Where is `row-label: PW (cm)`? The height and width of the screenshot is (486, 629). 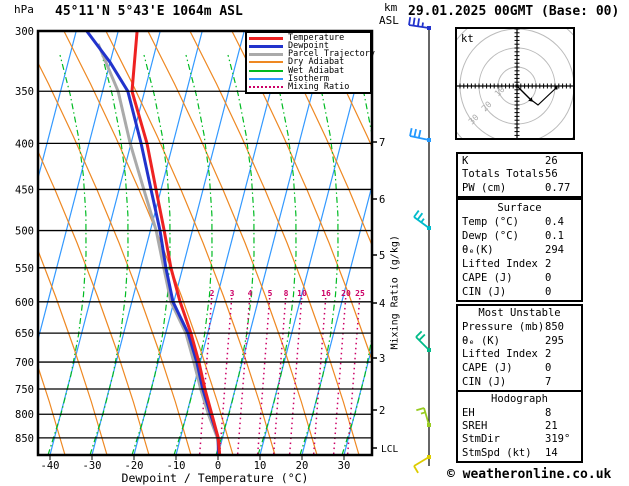 row-label: PW (cm) is located at coordinates (484, 187).